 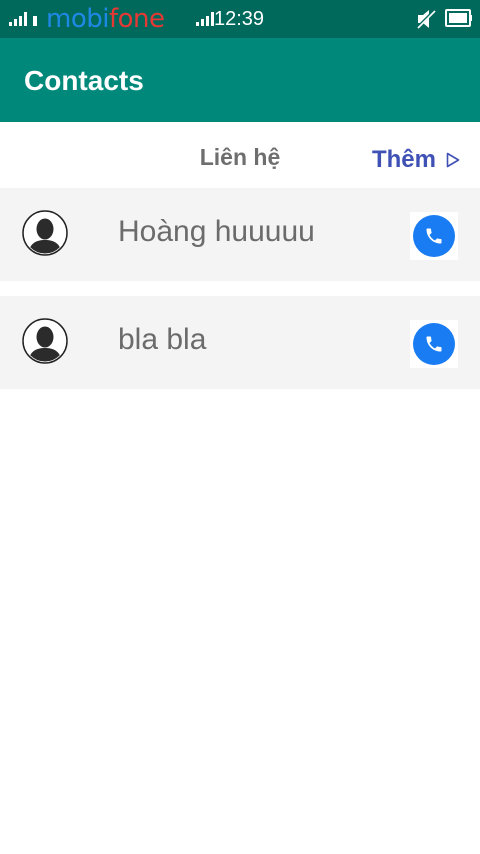 I want to click on app-bar: Contacts, so click(x=240, y=80).